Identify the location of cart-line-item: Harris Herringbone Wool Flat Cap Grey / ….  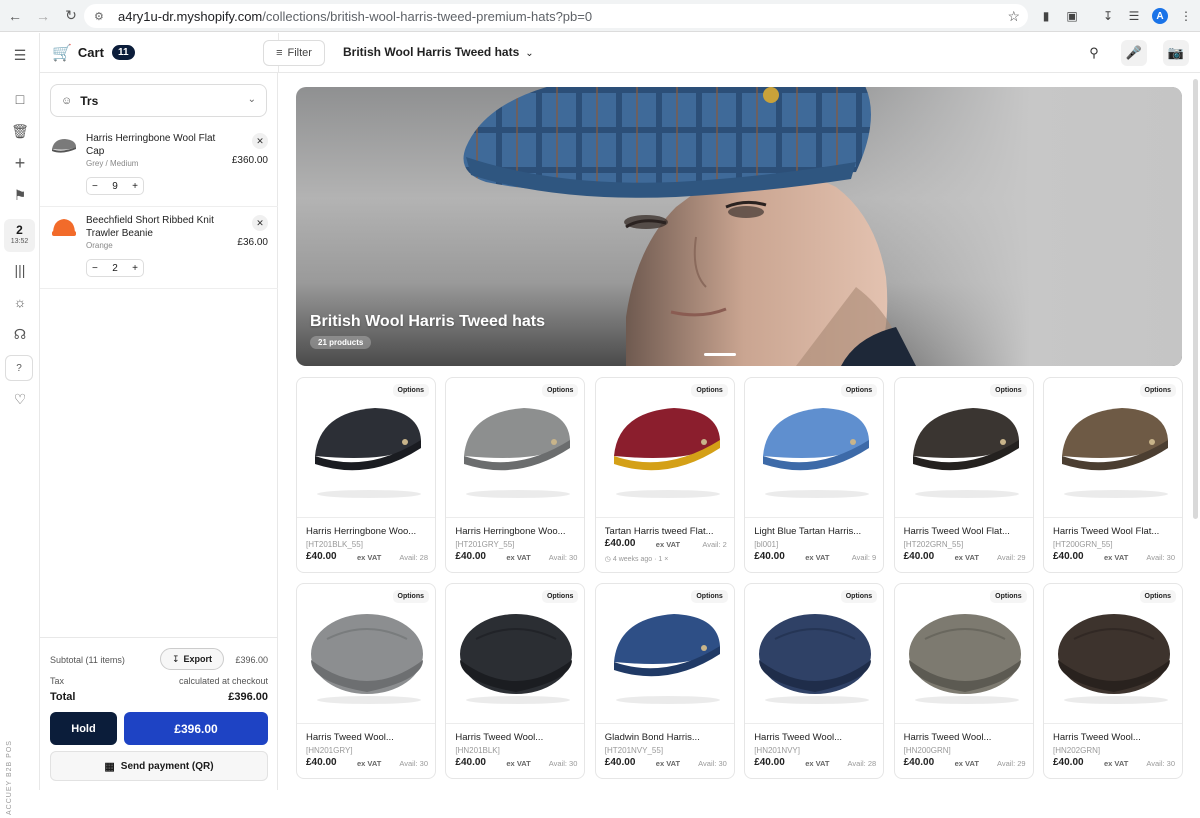
(159, 166).